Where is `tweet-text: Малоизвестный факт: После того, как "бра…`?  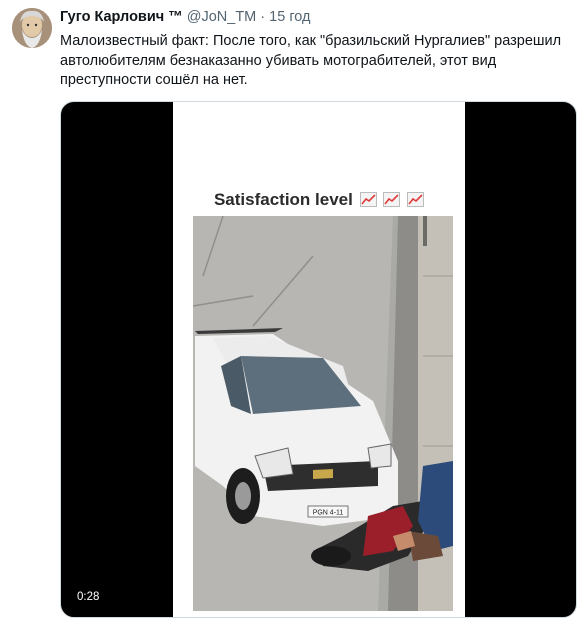 tweet-text: Малоизвестный факт: После того, как "бра… is located at coordinates (311, 60).